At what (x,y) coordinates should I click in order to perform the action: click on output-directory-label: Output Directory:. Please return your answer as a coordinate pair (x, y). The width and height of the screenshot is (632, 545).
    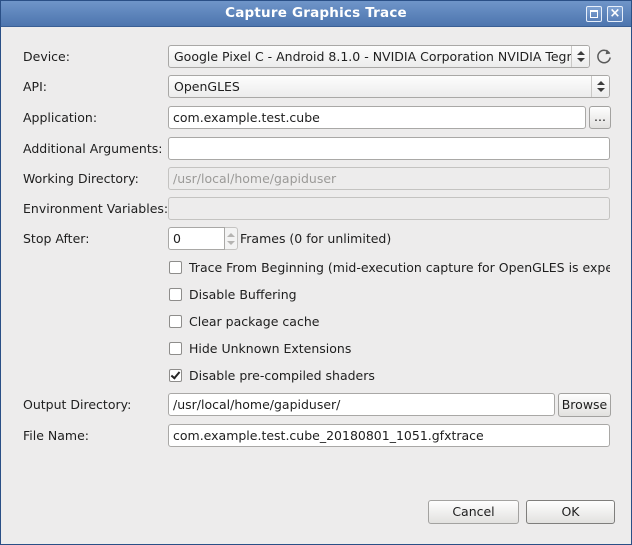
    Looking at the image, I should click on (77, 404).